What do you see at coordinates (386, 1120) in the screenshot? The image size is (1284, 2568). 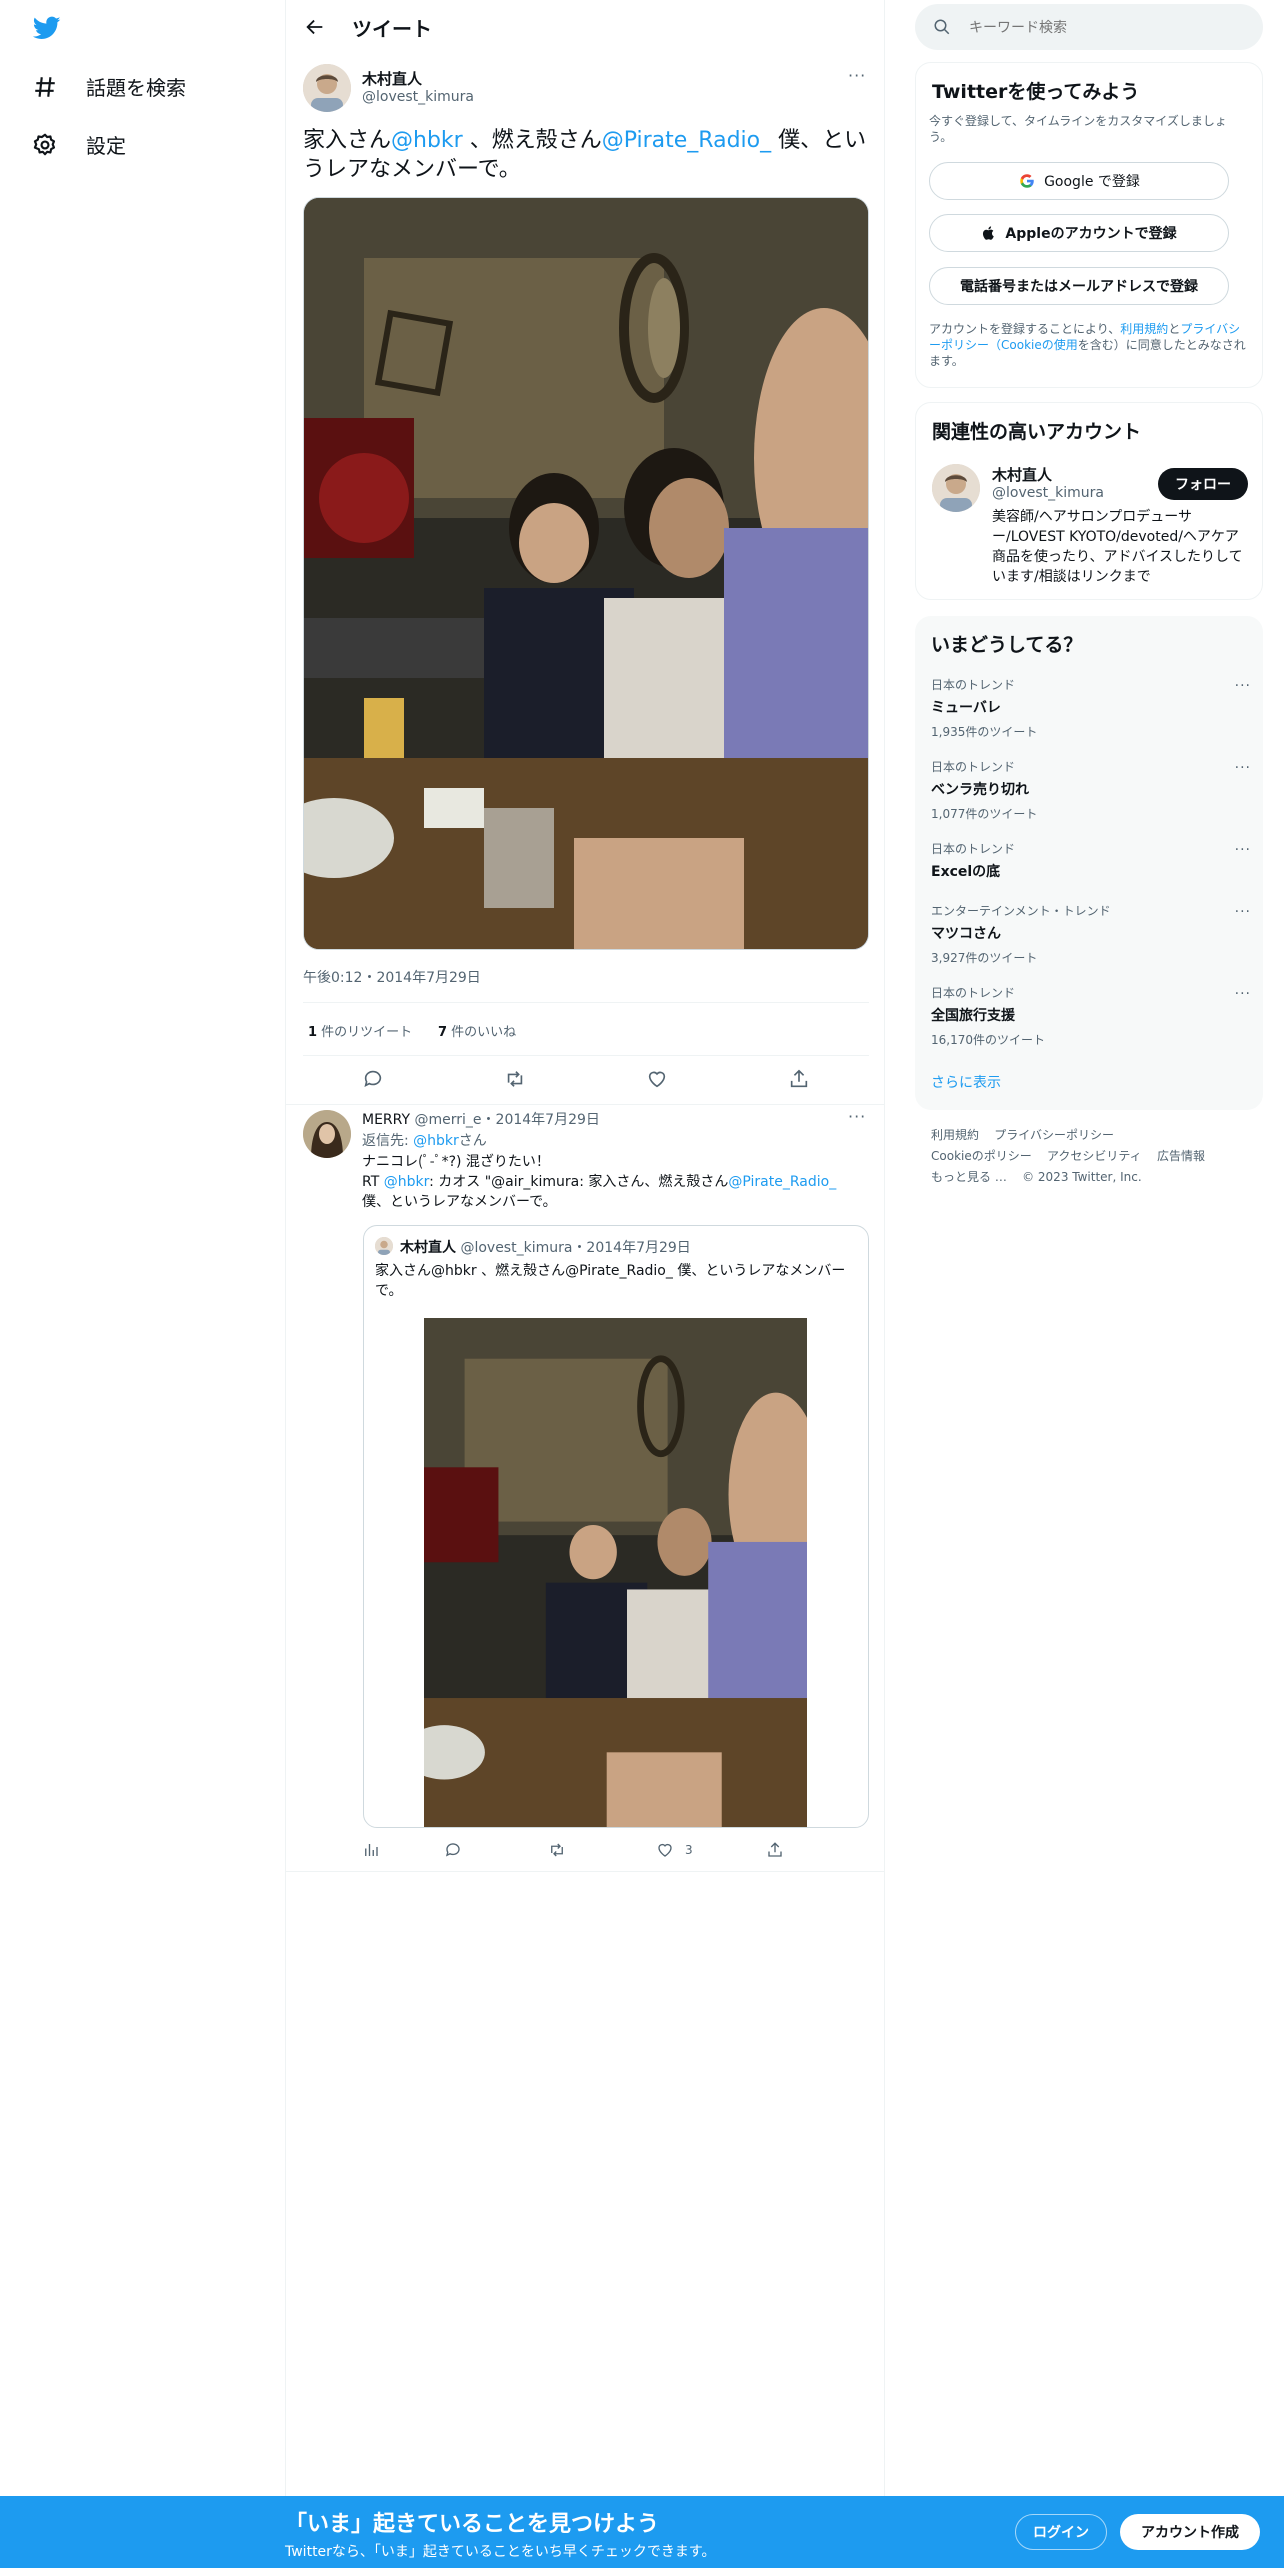 I see `reply-author-name: MERRY` at bounding box center [386, 1120].